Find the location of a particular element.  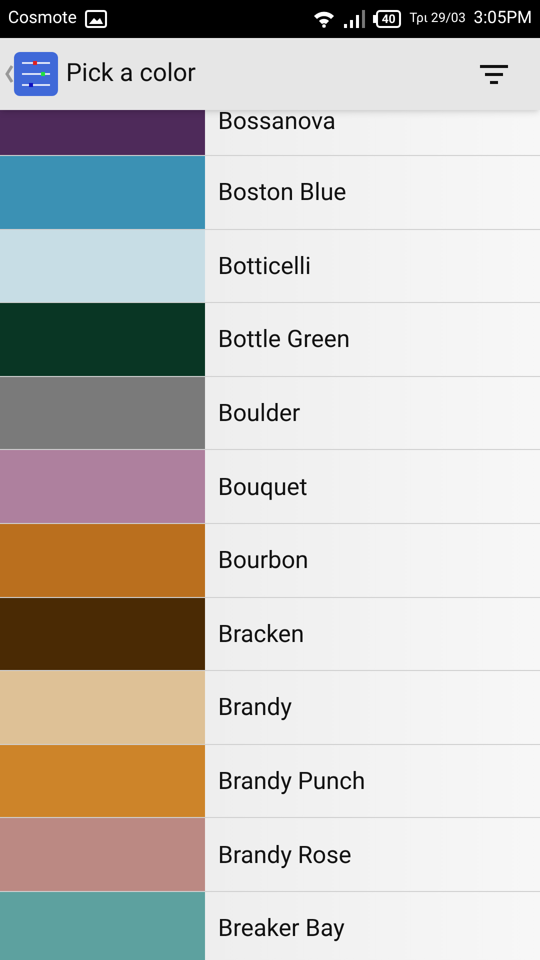

color-name: Bossanova is located at coordinates (277, 121).